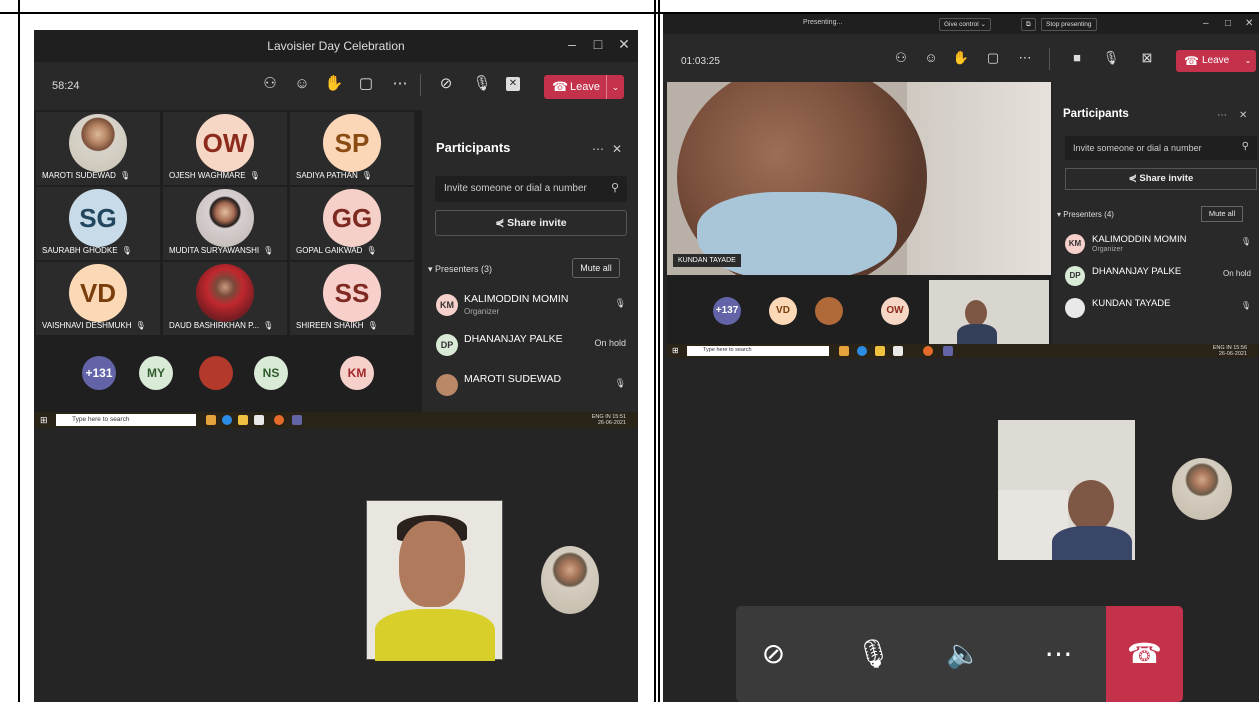  Describe the element at coordinates (352, 298) in the screenshot. I see `participant-tile: SS SHIREEN SHAIKH 🎙` at that location.